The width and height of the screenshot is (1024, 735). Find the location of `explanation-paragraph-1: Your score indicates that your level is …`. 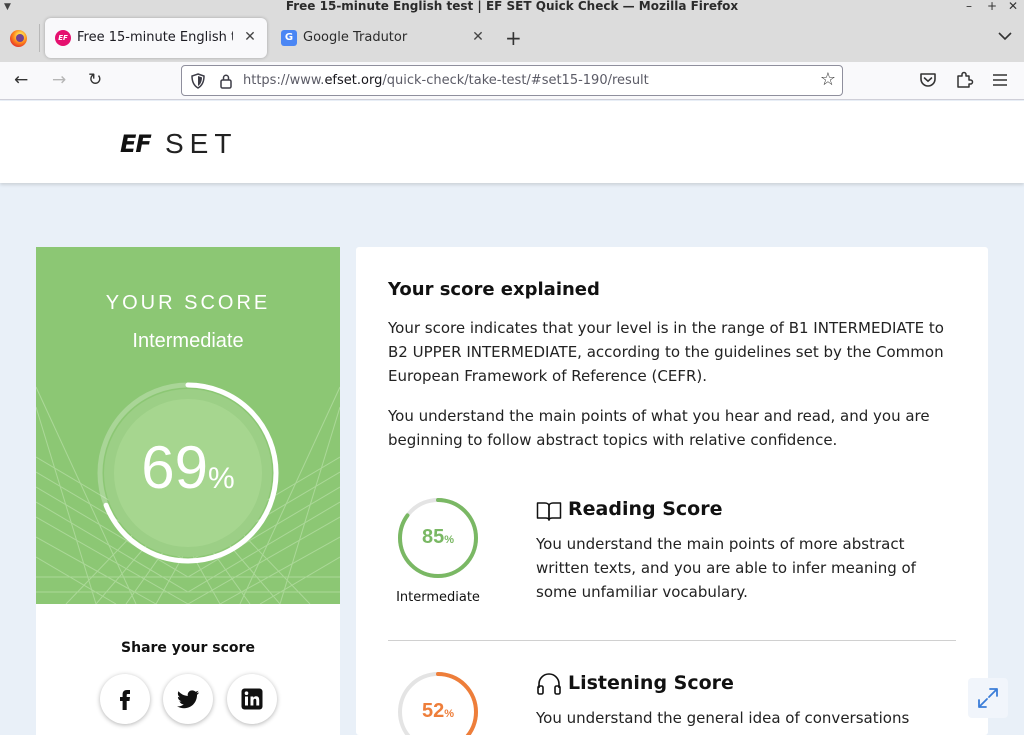

explanation-paragraph-1: Your score indicates that your level is … is located at coordinates (666, 352).